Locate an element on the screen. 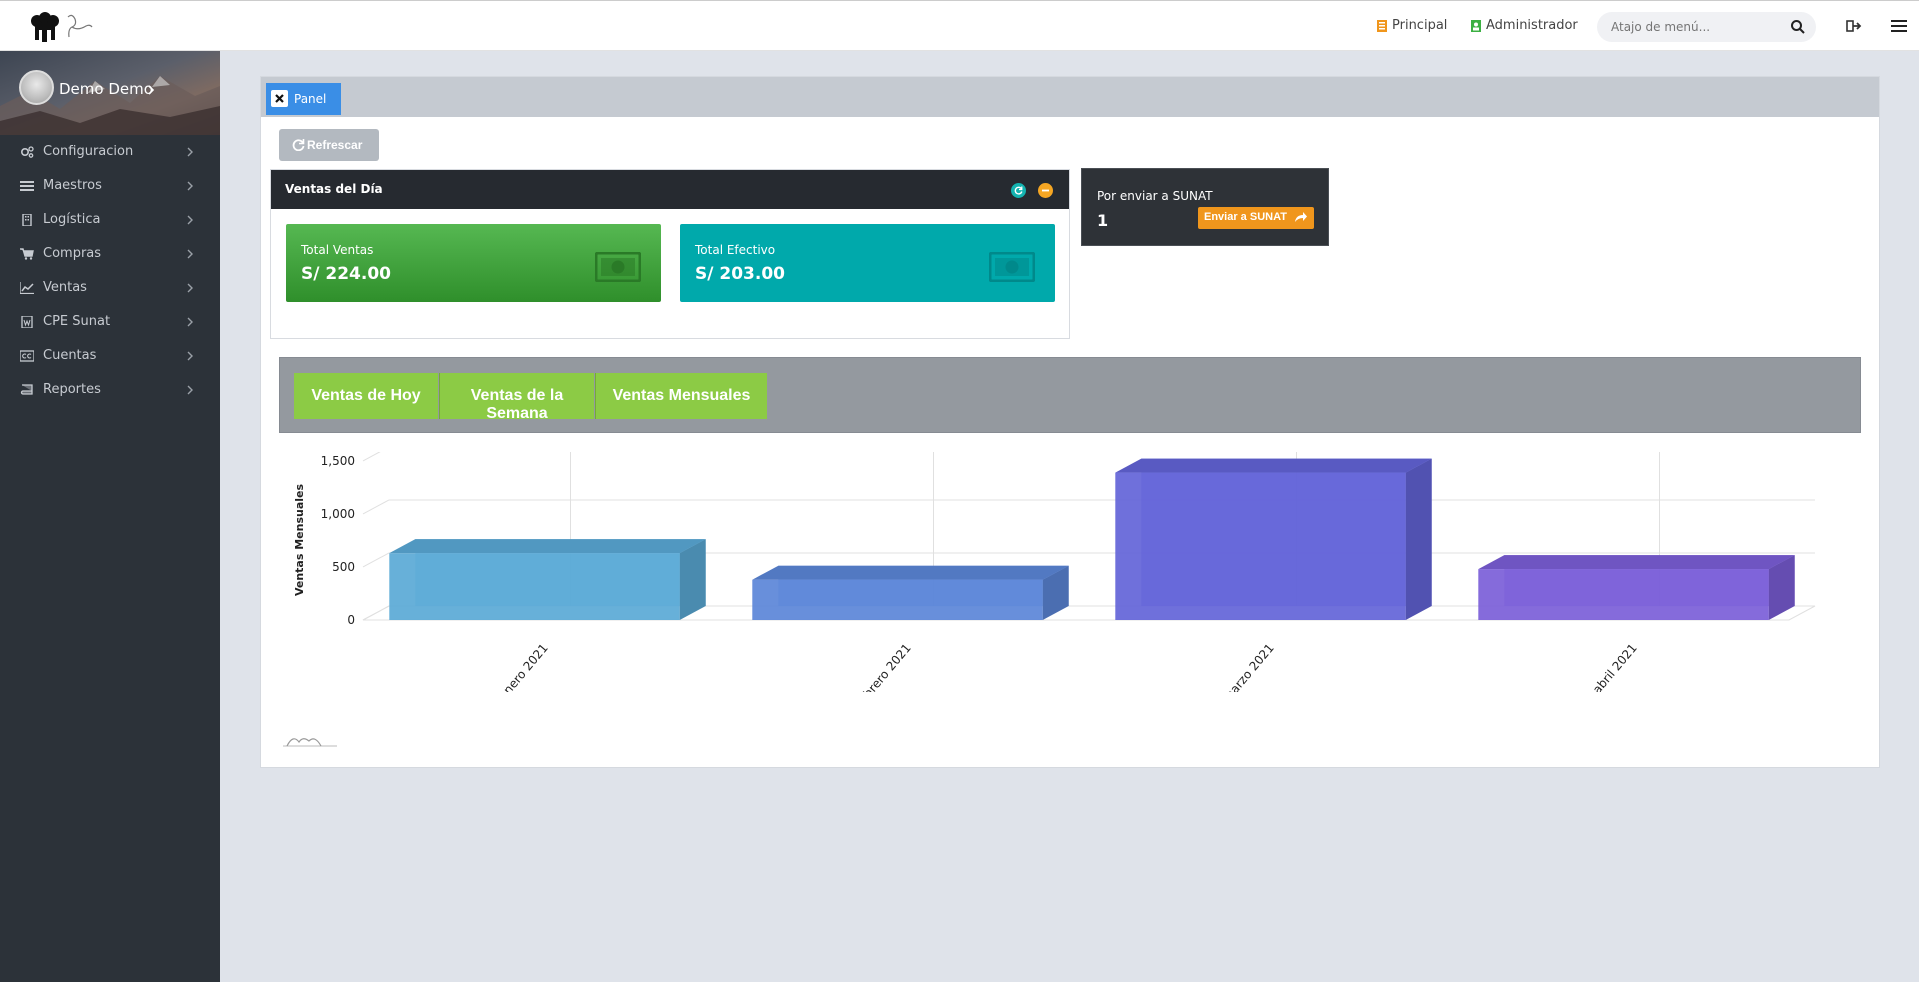  nav-principal: Principal is located at coordinates (1411, 25).